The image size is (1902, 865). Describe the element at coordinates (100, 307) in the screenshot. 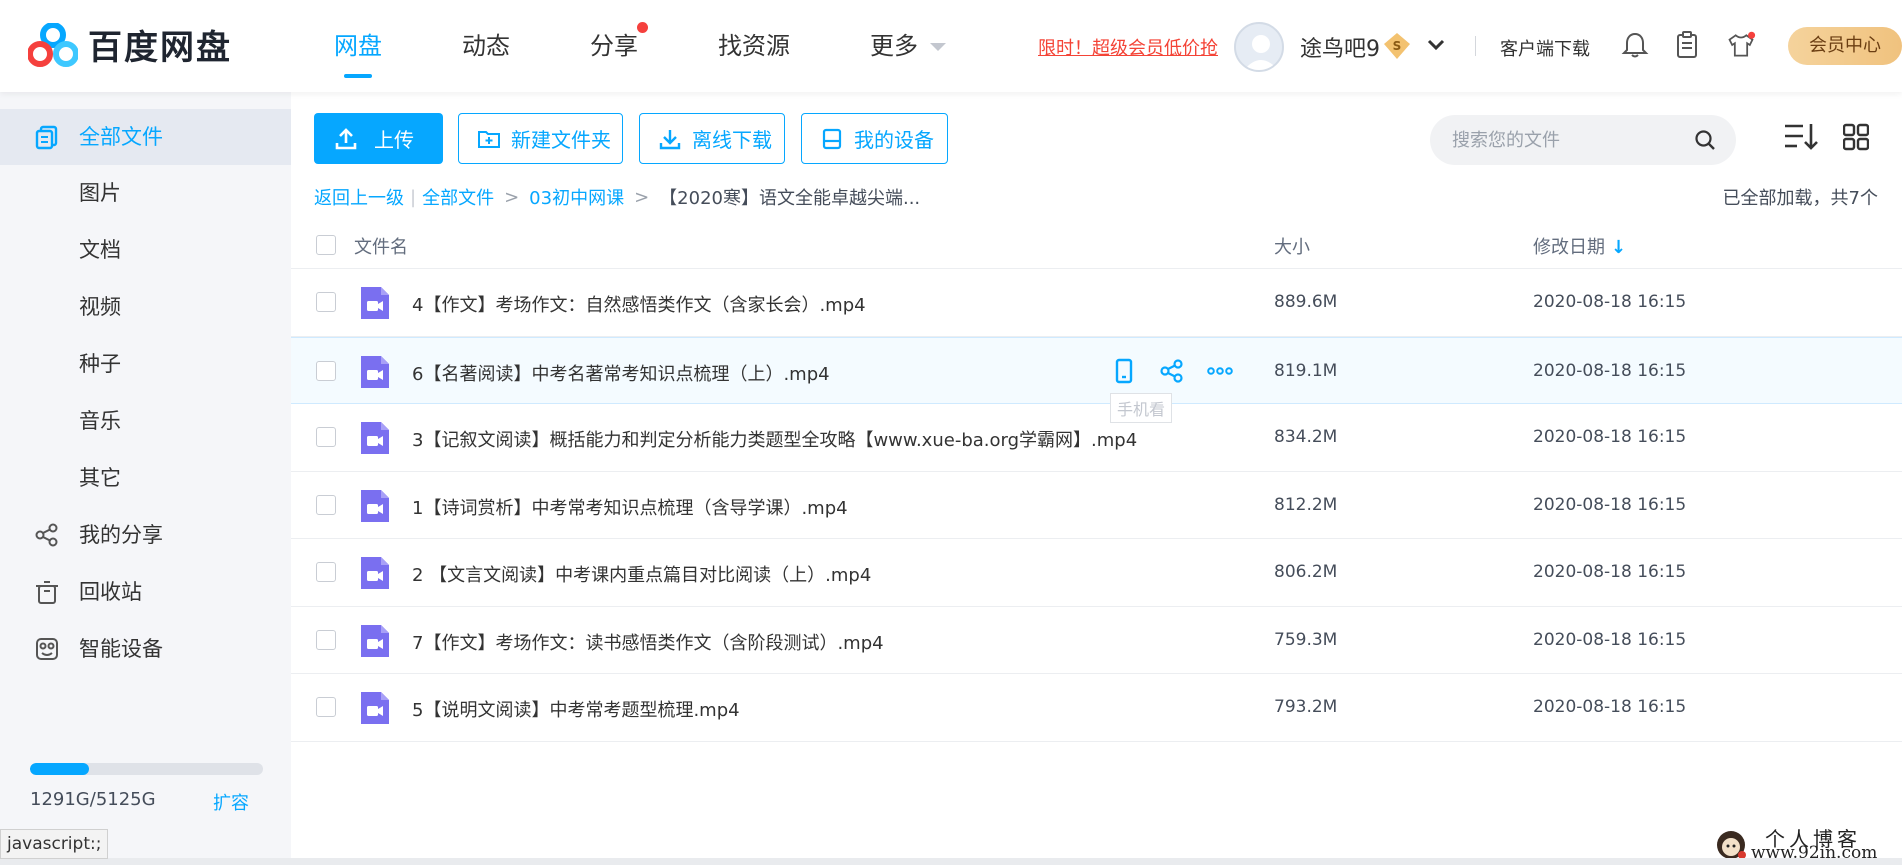

I see `sidebar-item-label: 视频` at that location.